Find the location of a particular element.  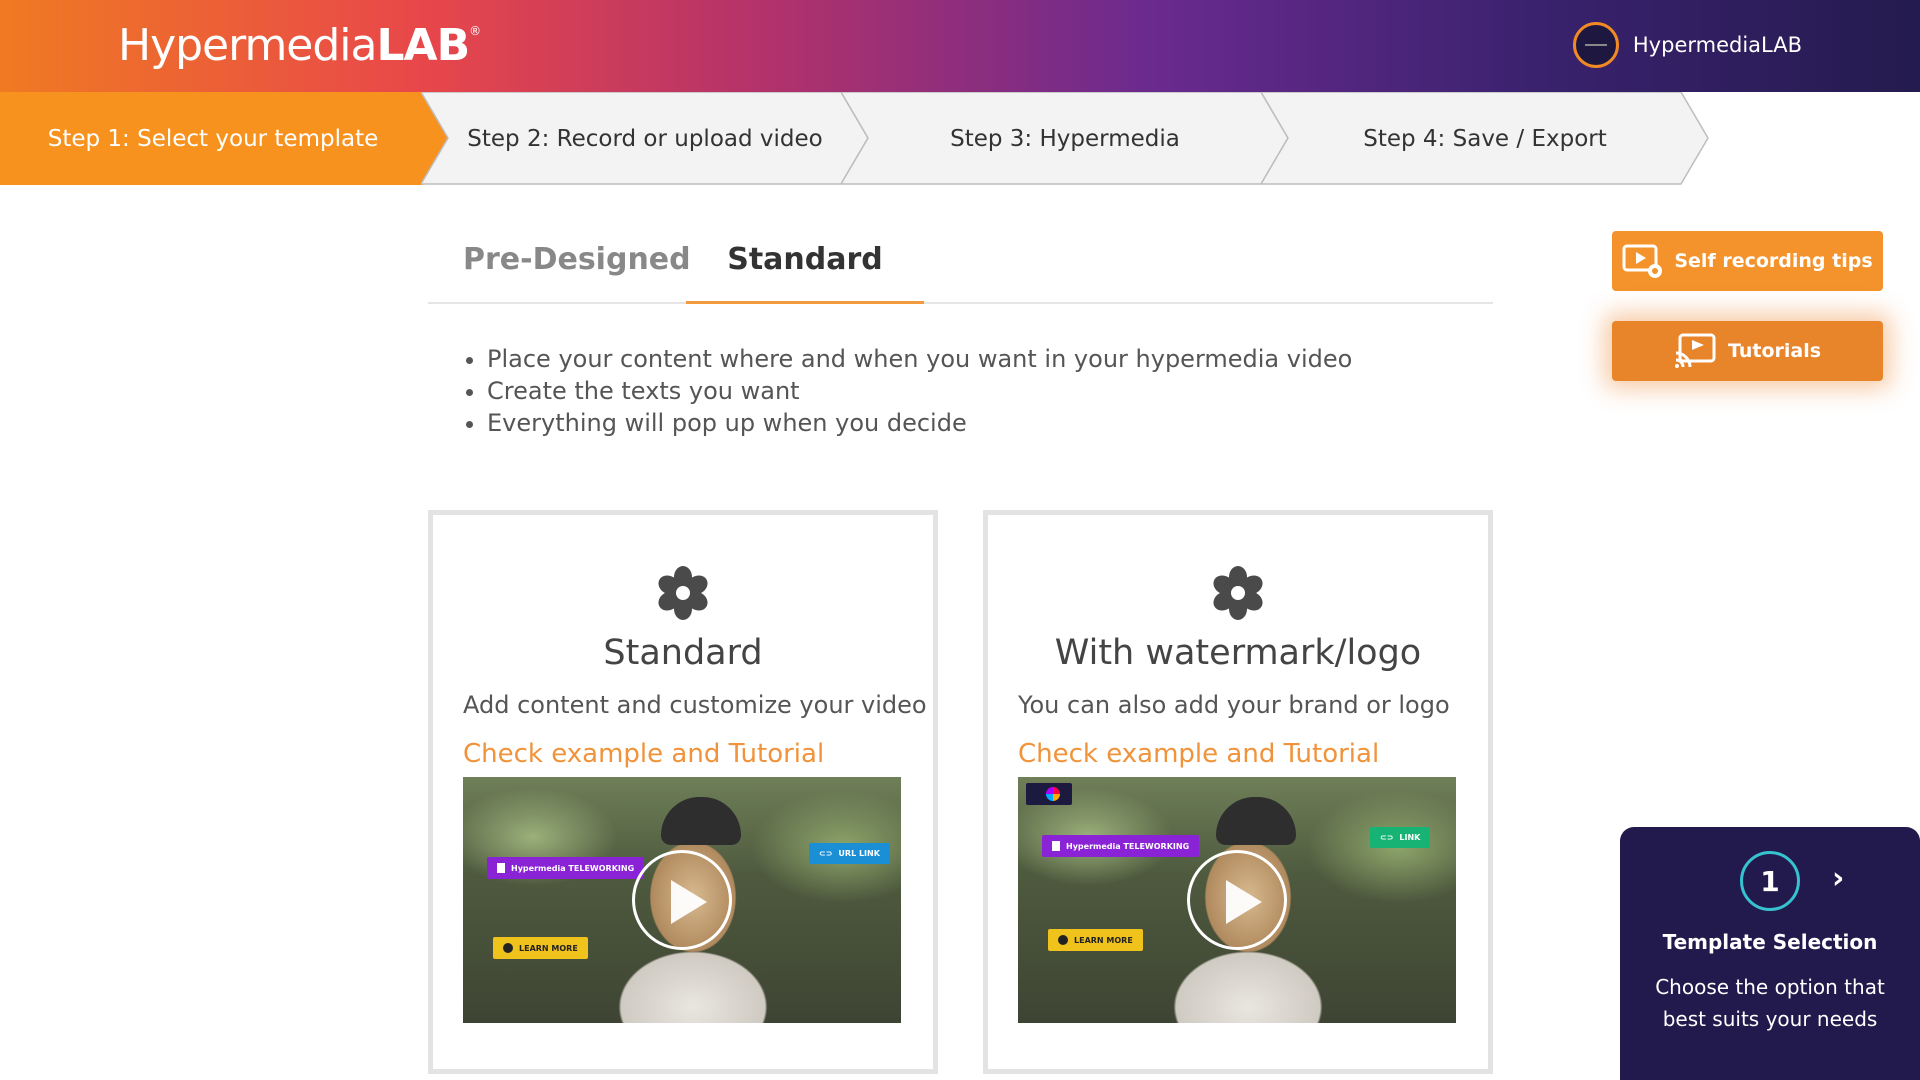

template-tabs: Pre-Designed Standard is located at coordinates (960, 267).